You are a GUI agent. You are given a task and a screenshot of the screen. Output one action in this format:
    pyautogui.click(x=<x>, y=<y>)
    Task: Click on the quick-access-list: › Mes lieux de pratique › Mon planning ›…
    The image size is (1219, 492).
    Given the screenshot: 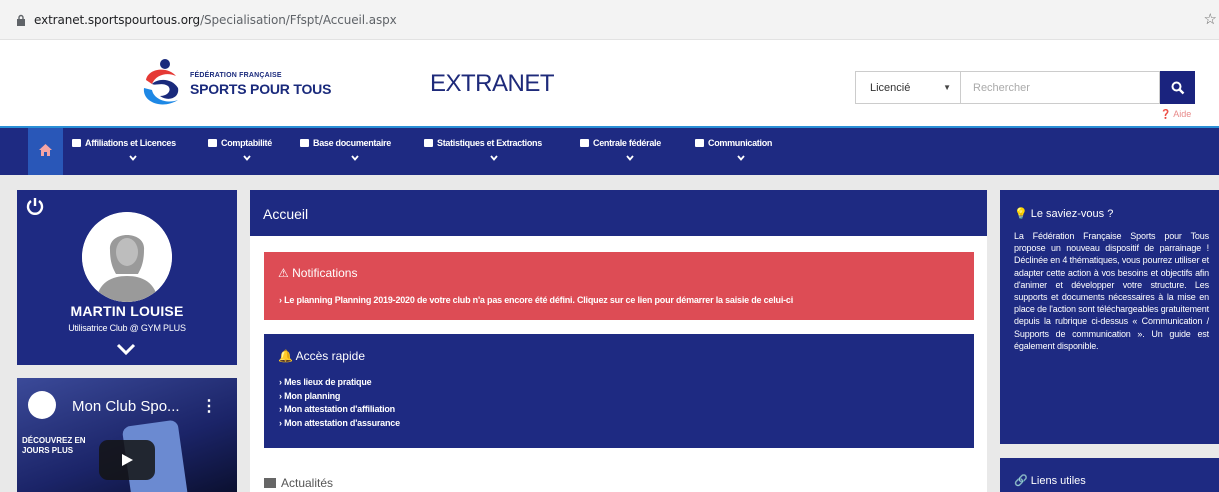 What is the action you would take?
    pyautogui.click(x=339, y=403)
    